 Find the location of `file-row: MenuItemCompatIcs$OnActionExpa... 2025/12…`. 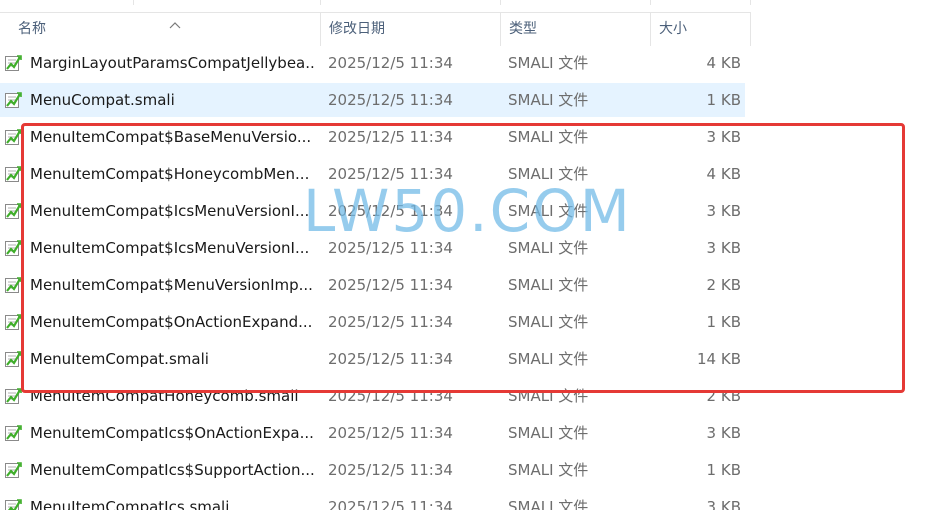

file-row: MenuItemCompatIcs$OnActionExpa... 2025/12… is located at coordinates (372, 433).